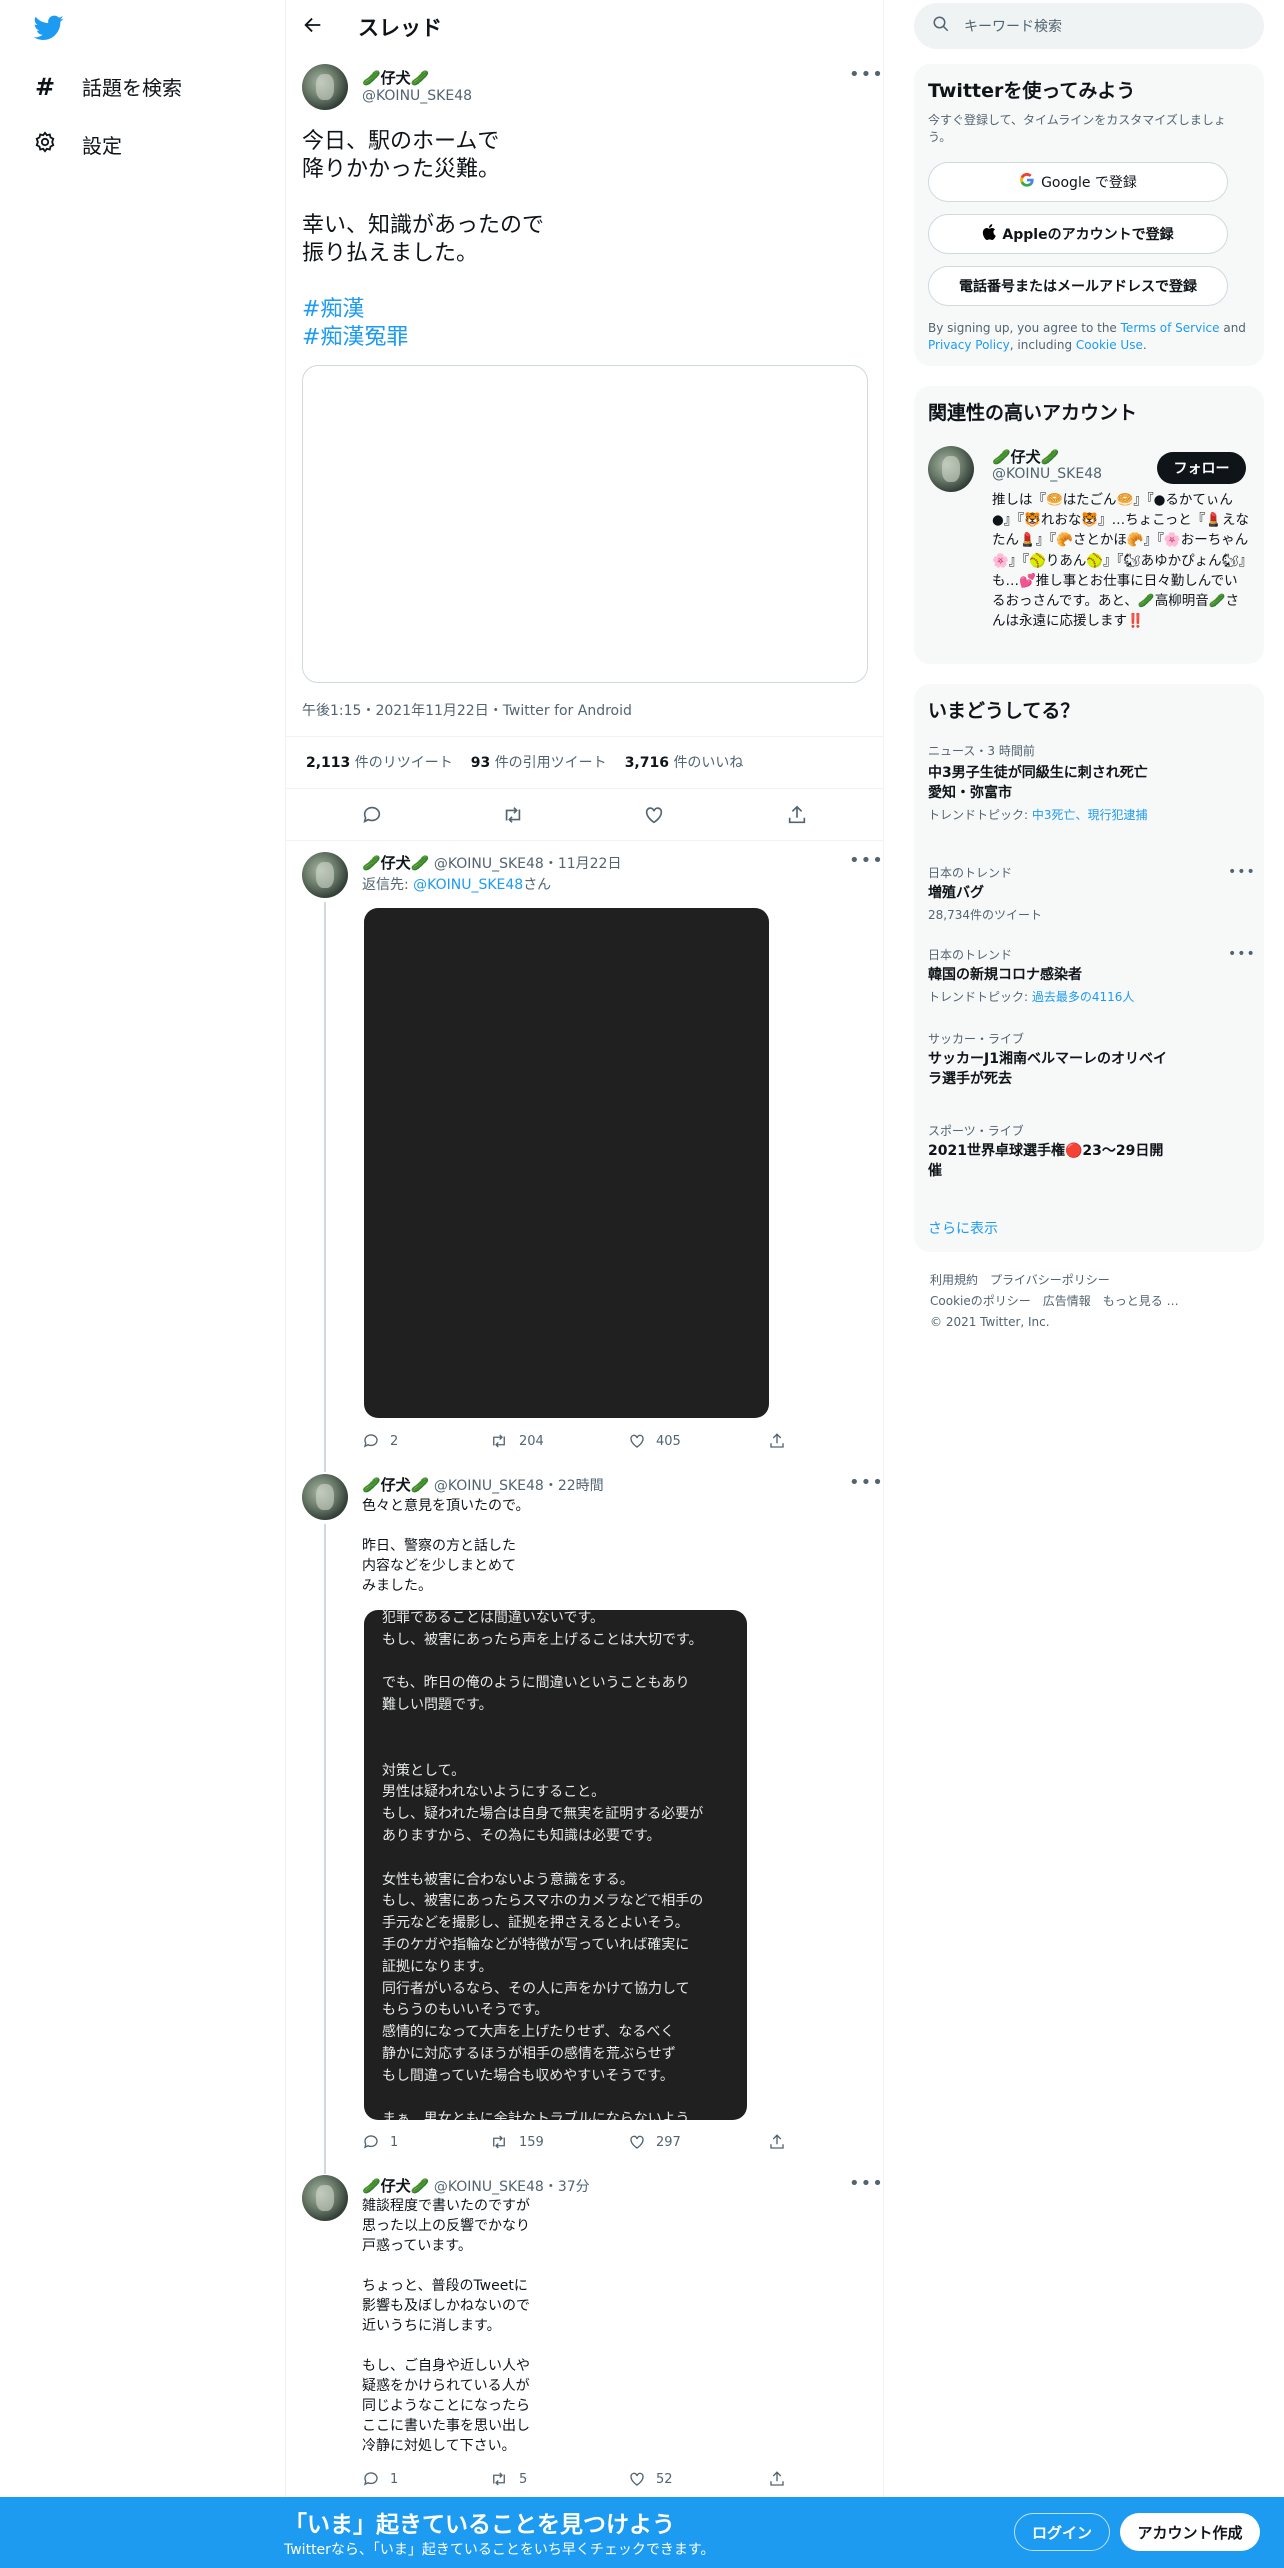  I want to click on apple-signup-button: Appleのアカウントで登録, so click(1078, 234).